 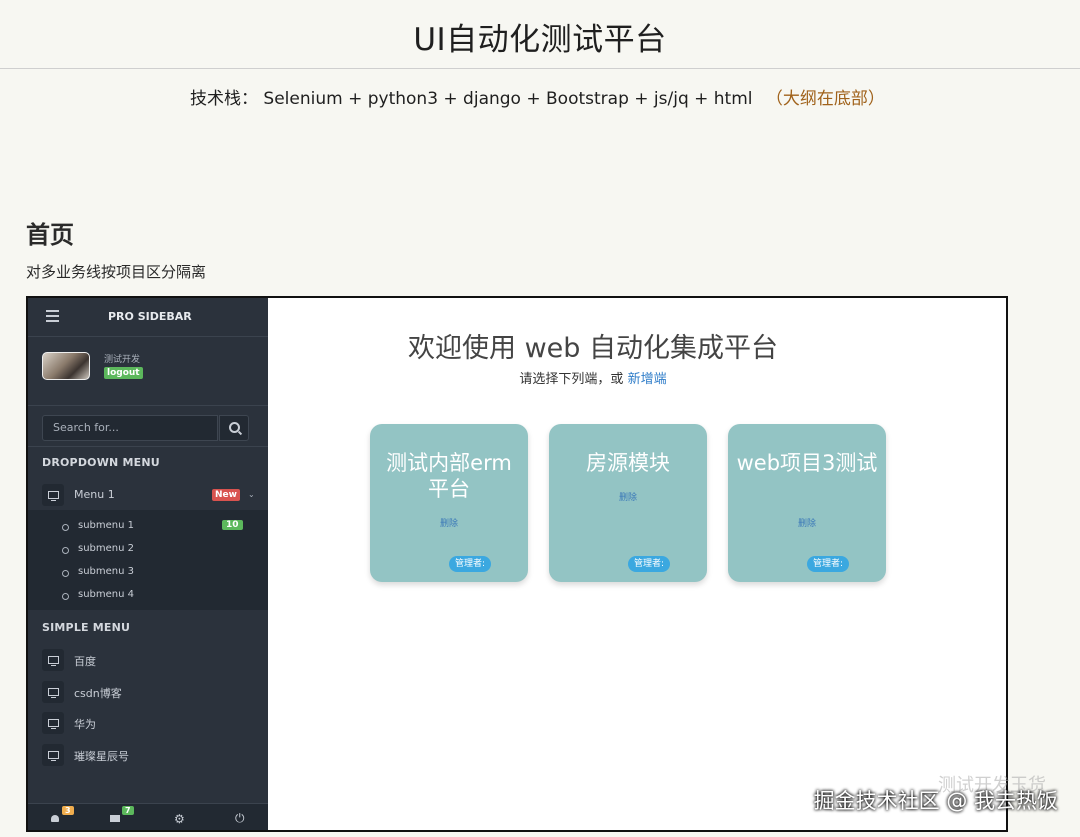 I want to click on sidebar-item-baidu: 百度, so click(x=148, y=661).